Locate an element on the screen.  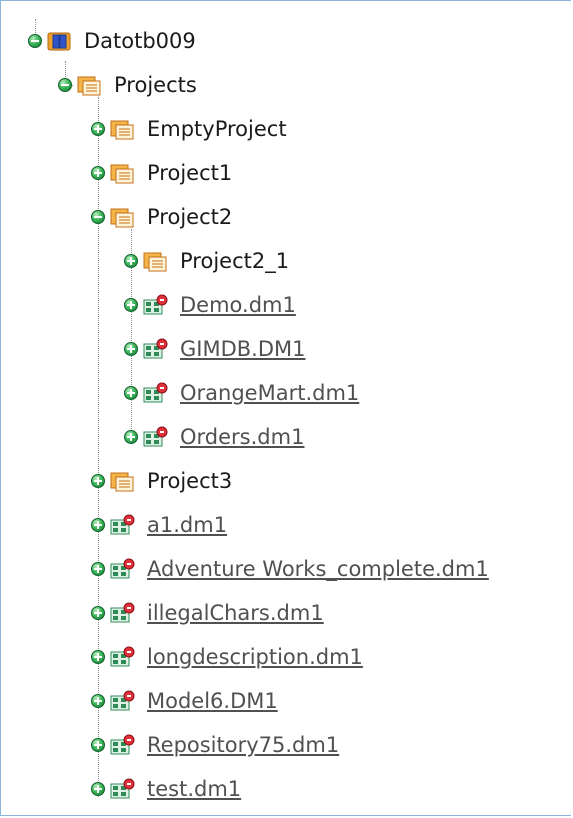
tree-node: longdescription.dm1 is located at coordinates (227, 657).